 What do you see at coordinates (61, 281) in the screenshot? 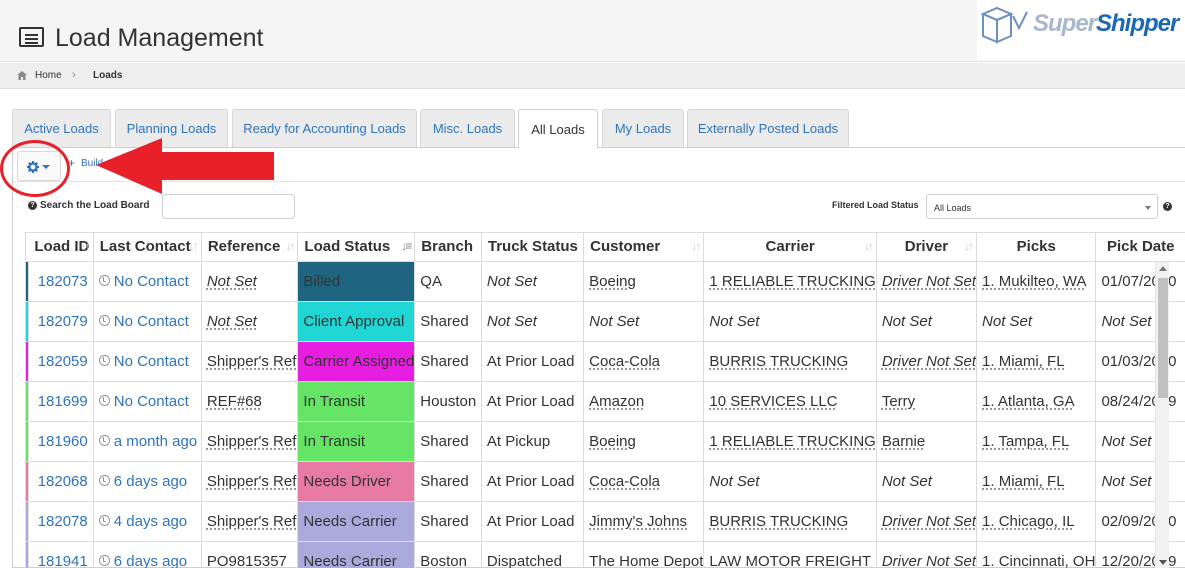
I see `load-id-link: 182073` at bounding box center [61, 281].